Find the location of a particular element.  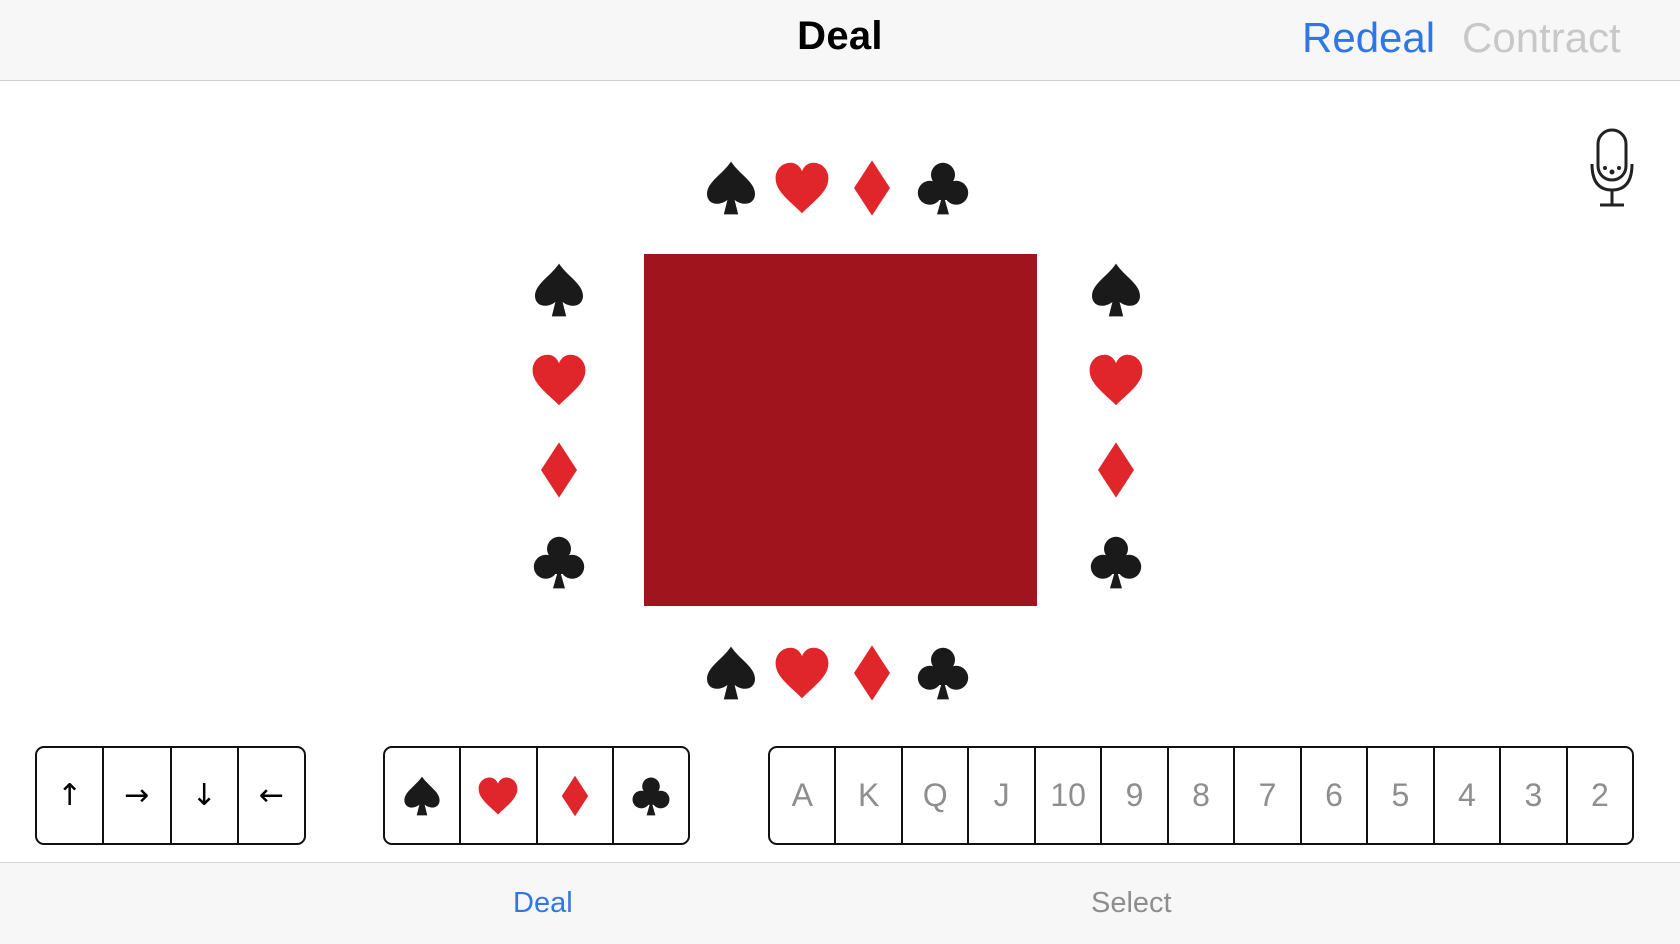

right-arrow-button: → is located at coordinates (135, 795).